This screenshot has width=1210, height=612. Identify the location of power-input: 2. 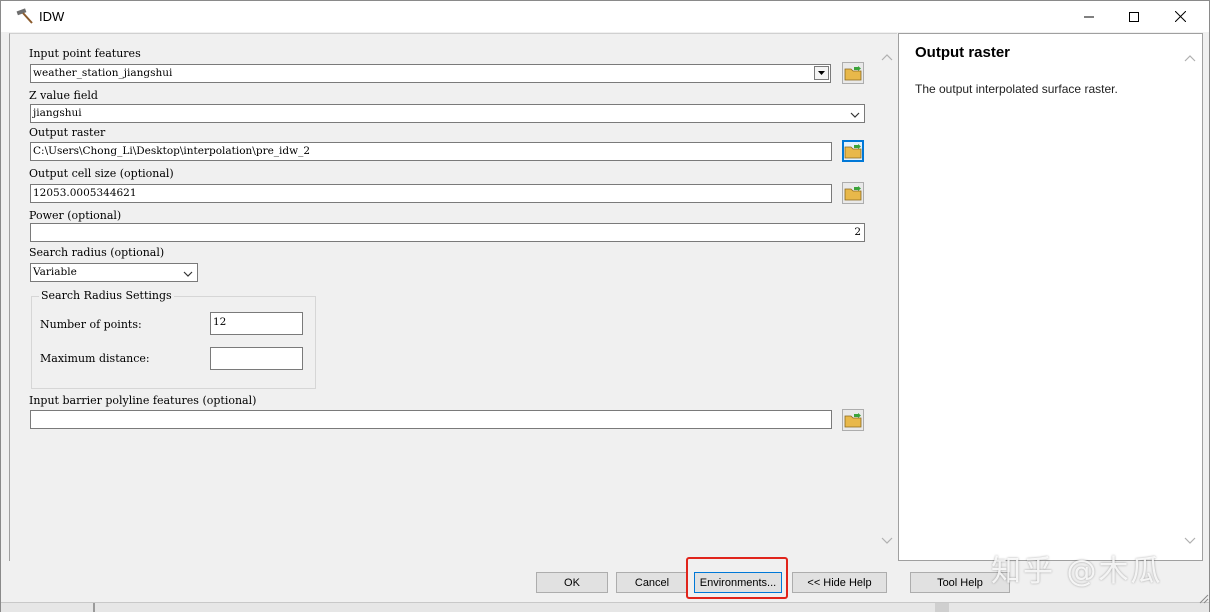
(447, 232).